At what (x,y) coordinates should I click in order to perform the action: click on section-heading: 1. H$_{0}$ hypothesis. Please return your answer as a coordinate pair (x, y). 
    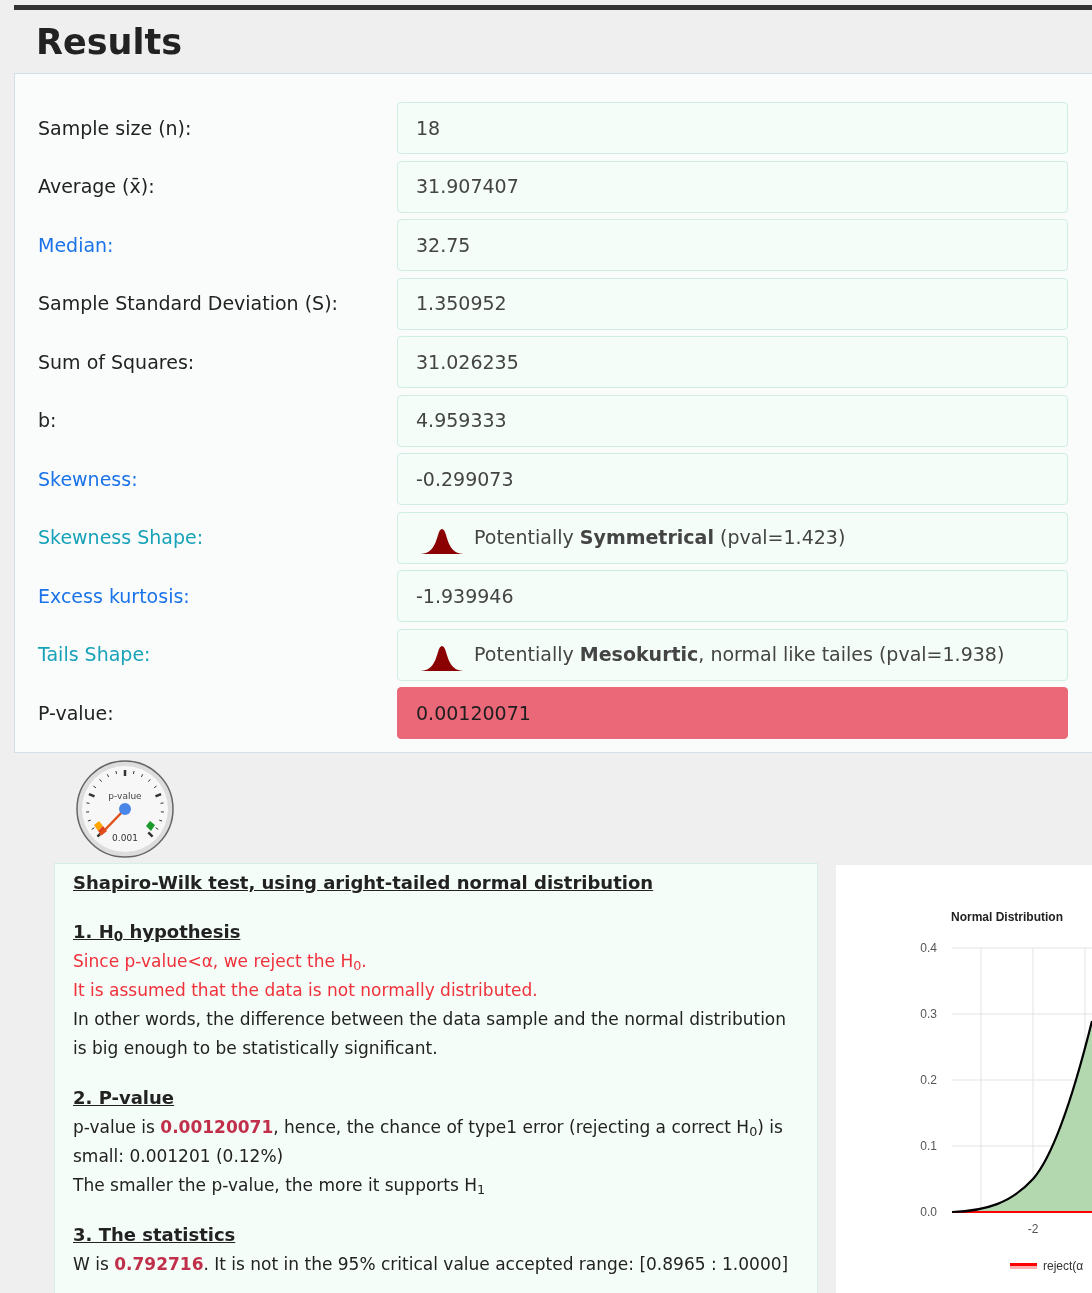
    Looking at the image, I should click on (157, 933).